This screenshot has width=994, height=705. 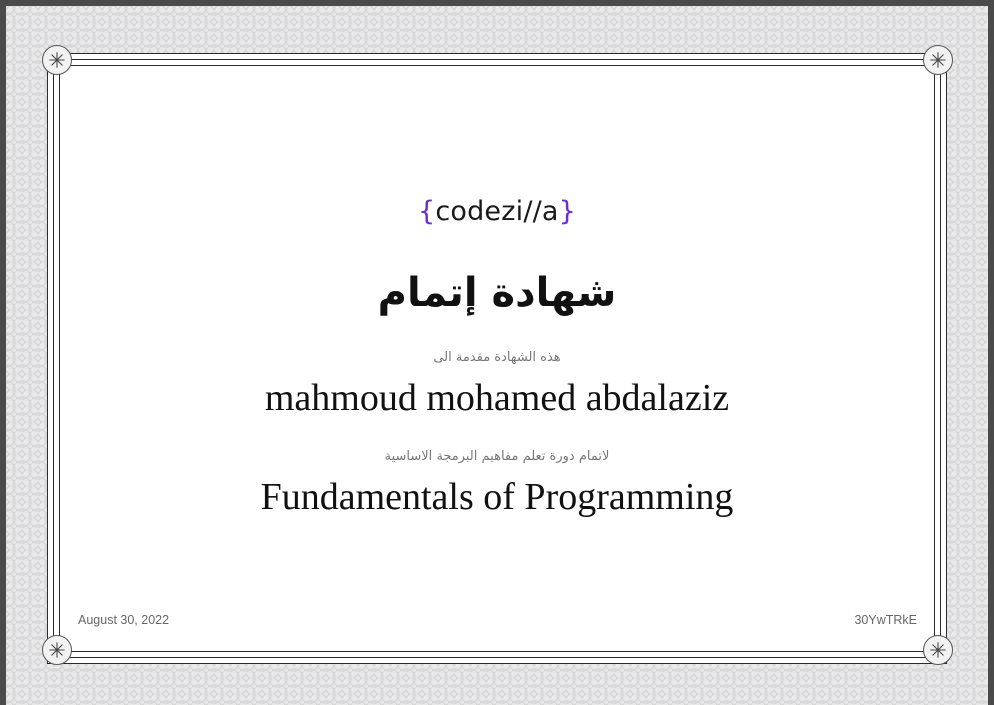 What do you see at coordinates (124, 620) in the screenshot?
I see `issue-date: August 30, 2022` at bounding box center [124, 620].